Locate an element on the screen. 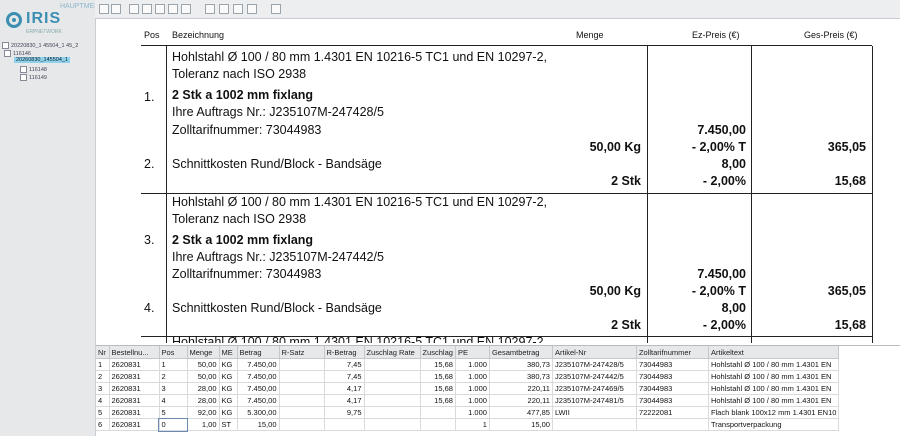 The height and width of the screenshot is (437, 900). column-header: Artikeltext is located at coordinates (774, 352).